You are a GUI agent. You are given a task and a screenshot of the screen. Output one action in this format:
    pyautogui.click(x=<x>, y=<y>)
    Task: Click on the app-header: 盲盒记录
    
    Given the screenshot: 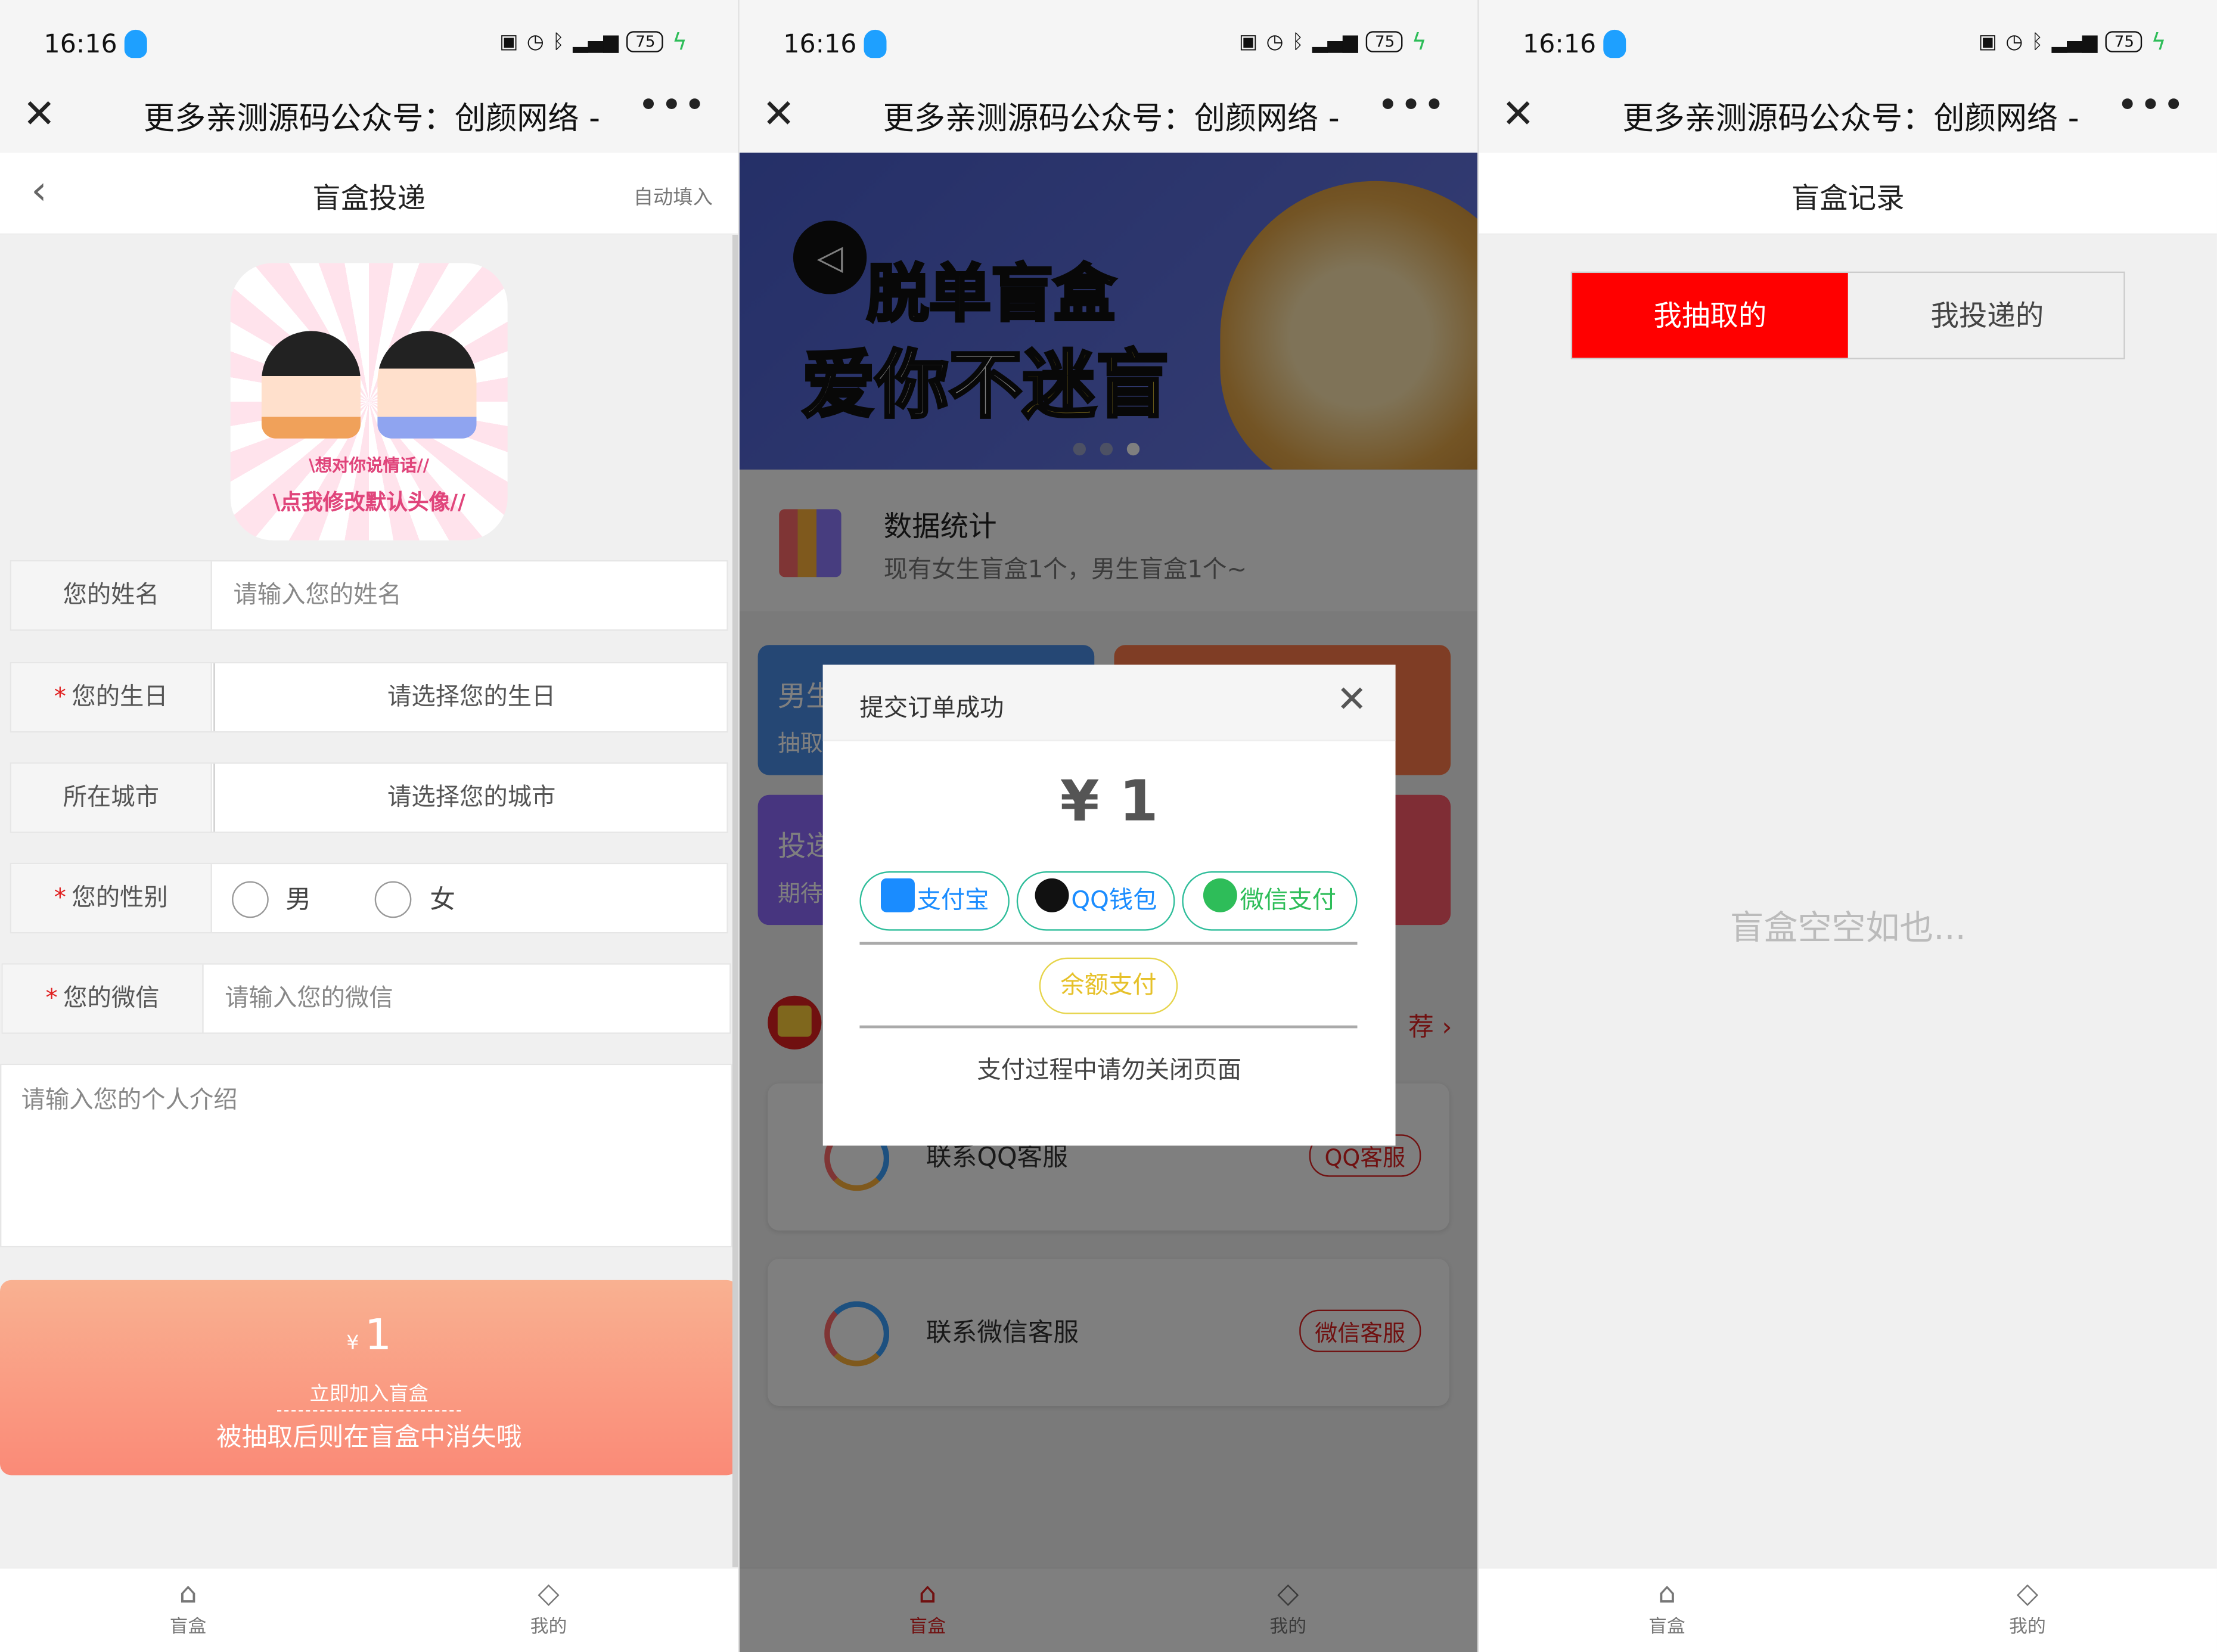 What is the action you would take?
    pyautogui.click(x=1848, y=194)
    